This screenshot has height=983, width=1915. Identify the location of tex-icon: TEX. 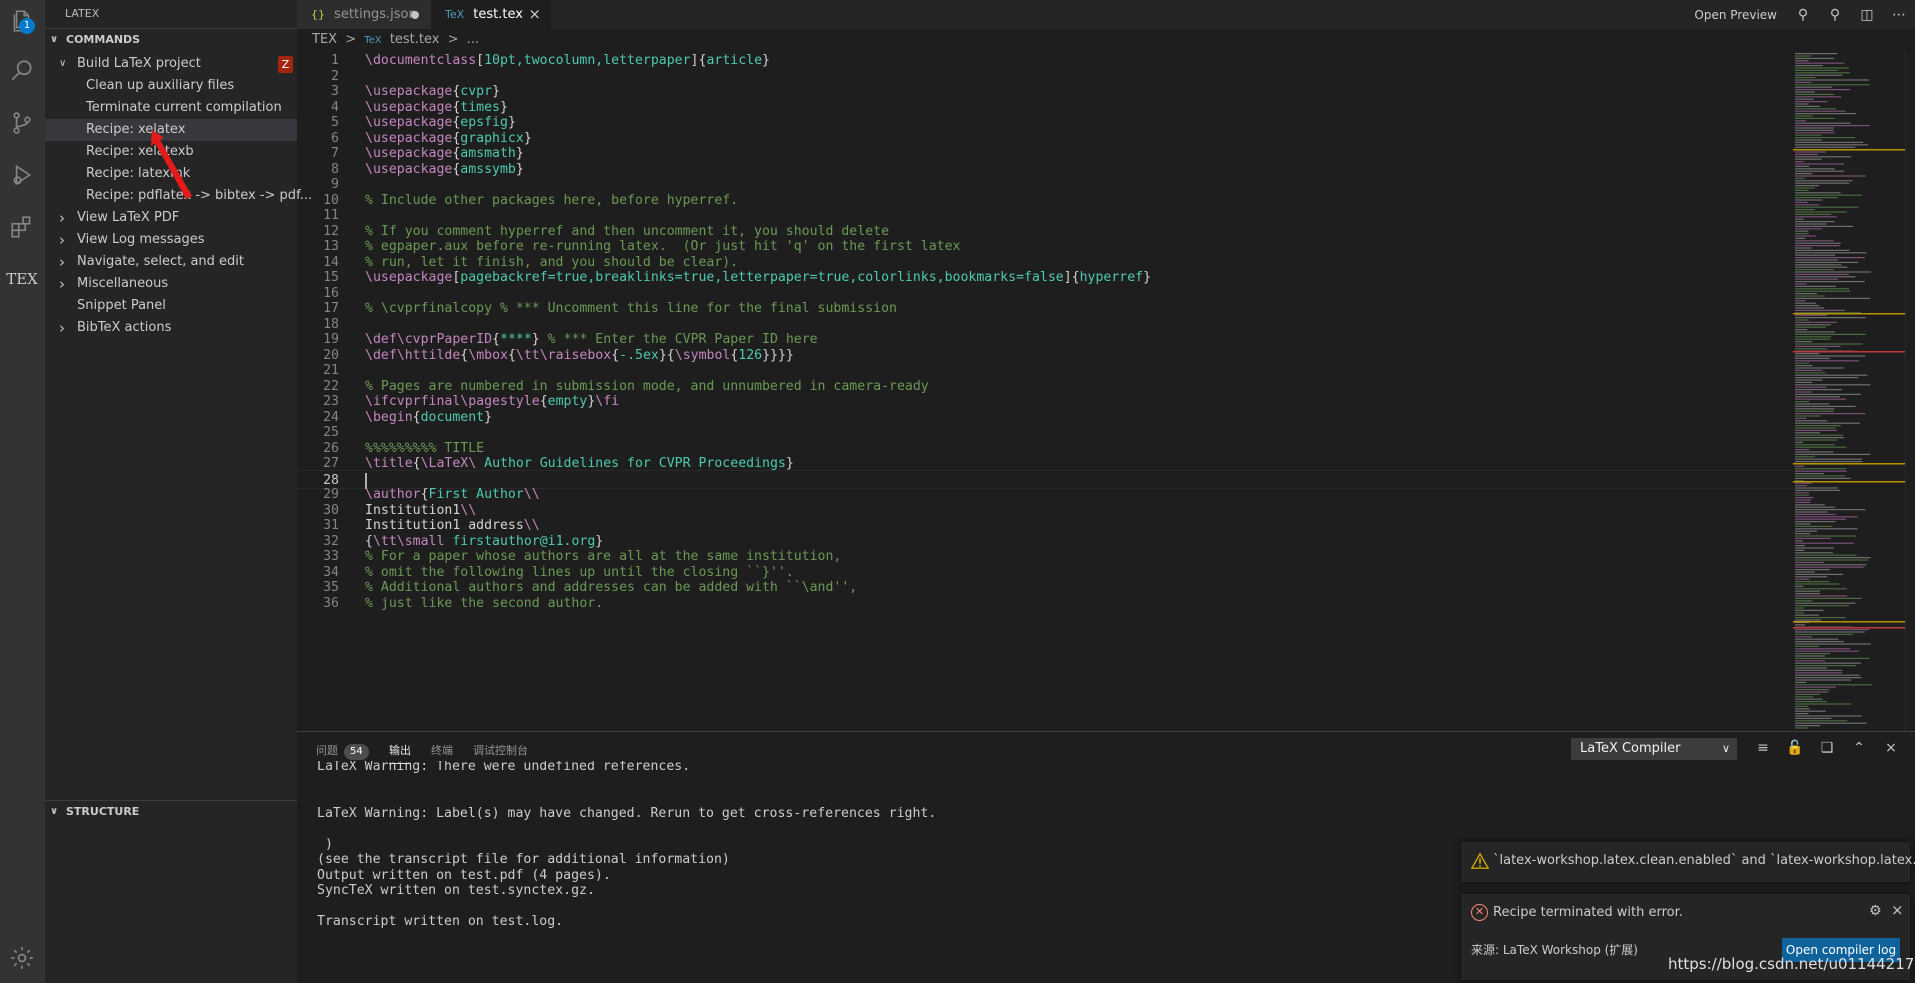
(22, 279).